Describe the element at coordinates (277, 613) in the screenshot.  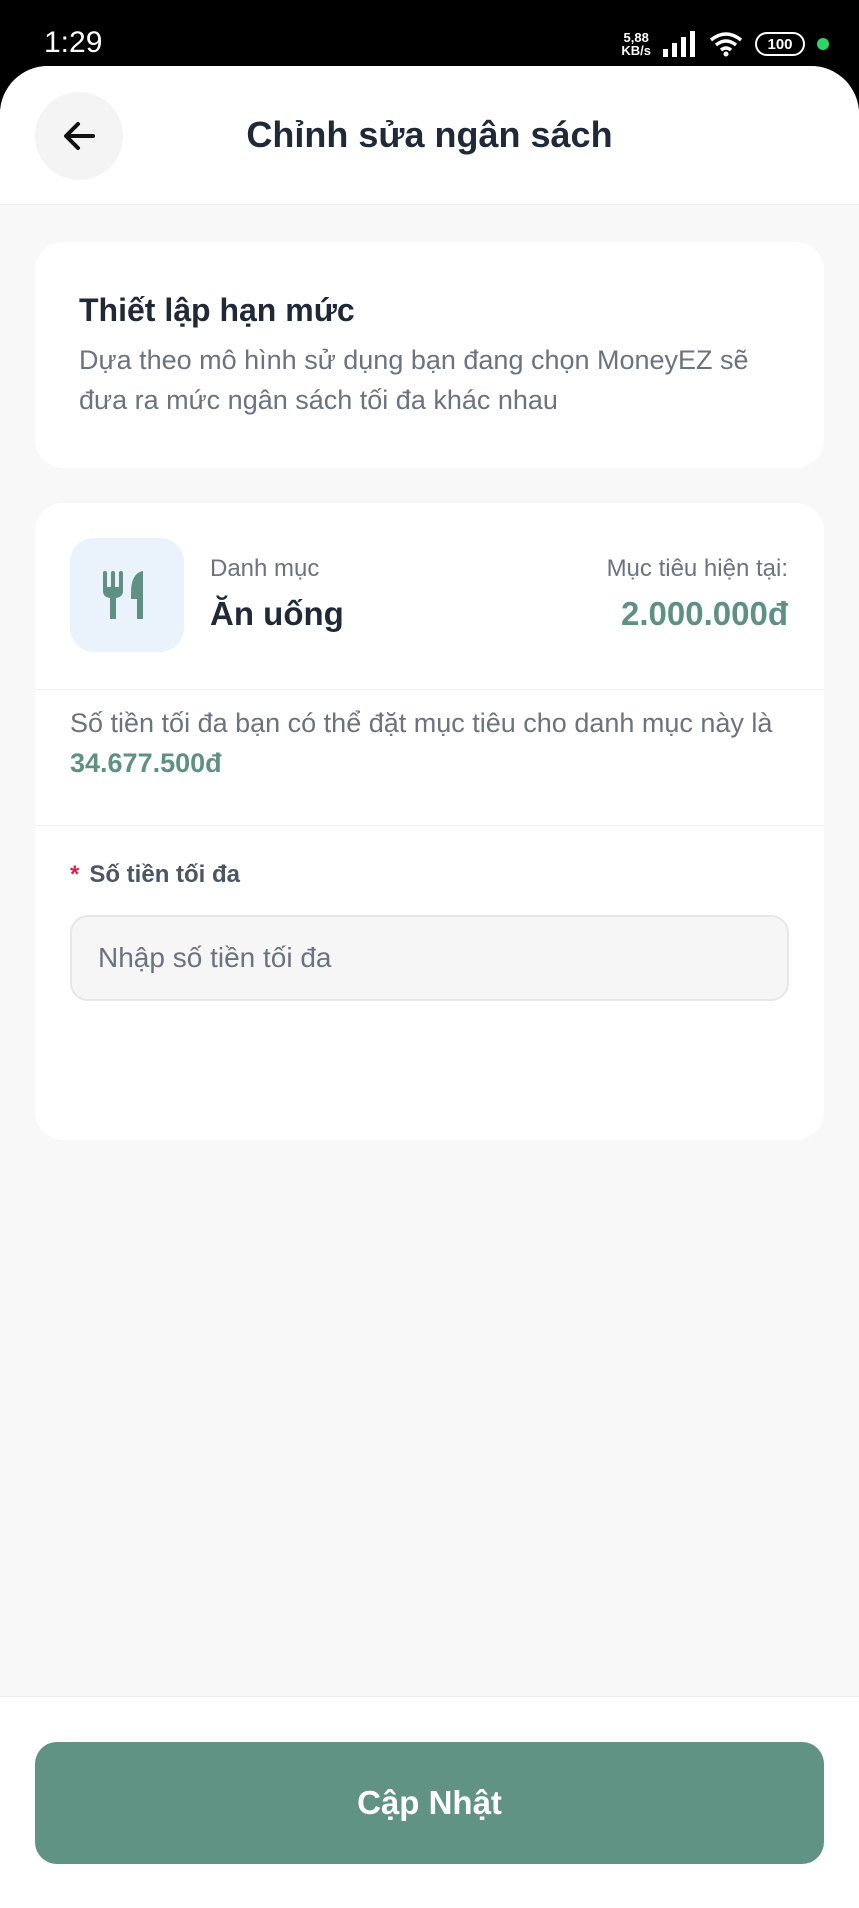
I see `category-name: Ăn uống` at that location.